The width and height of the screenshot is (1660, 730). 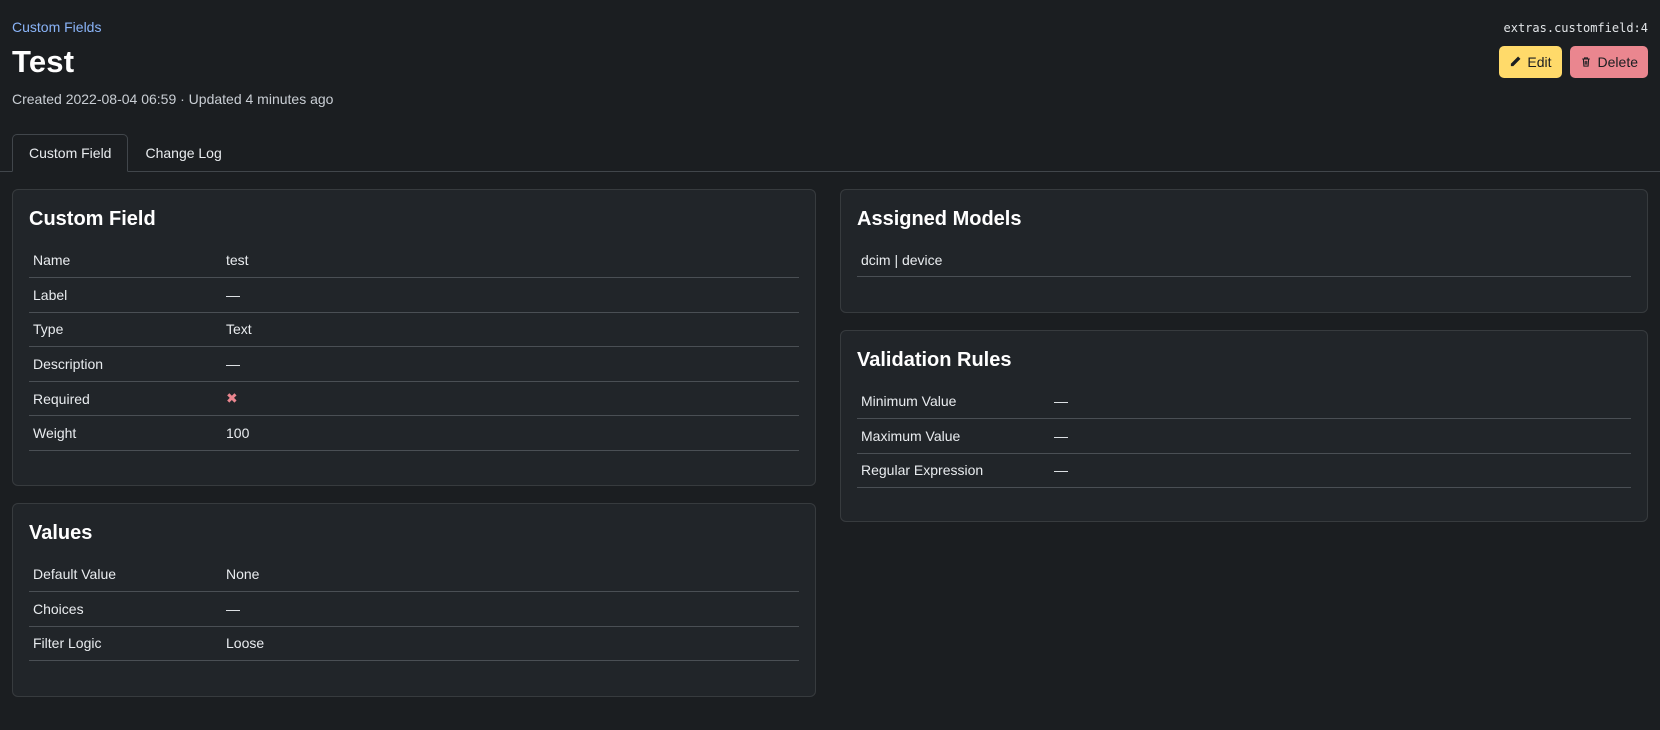 I want to click on object-identifier: extras.customfield:4, so click(x=1576, y=28).